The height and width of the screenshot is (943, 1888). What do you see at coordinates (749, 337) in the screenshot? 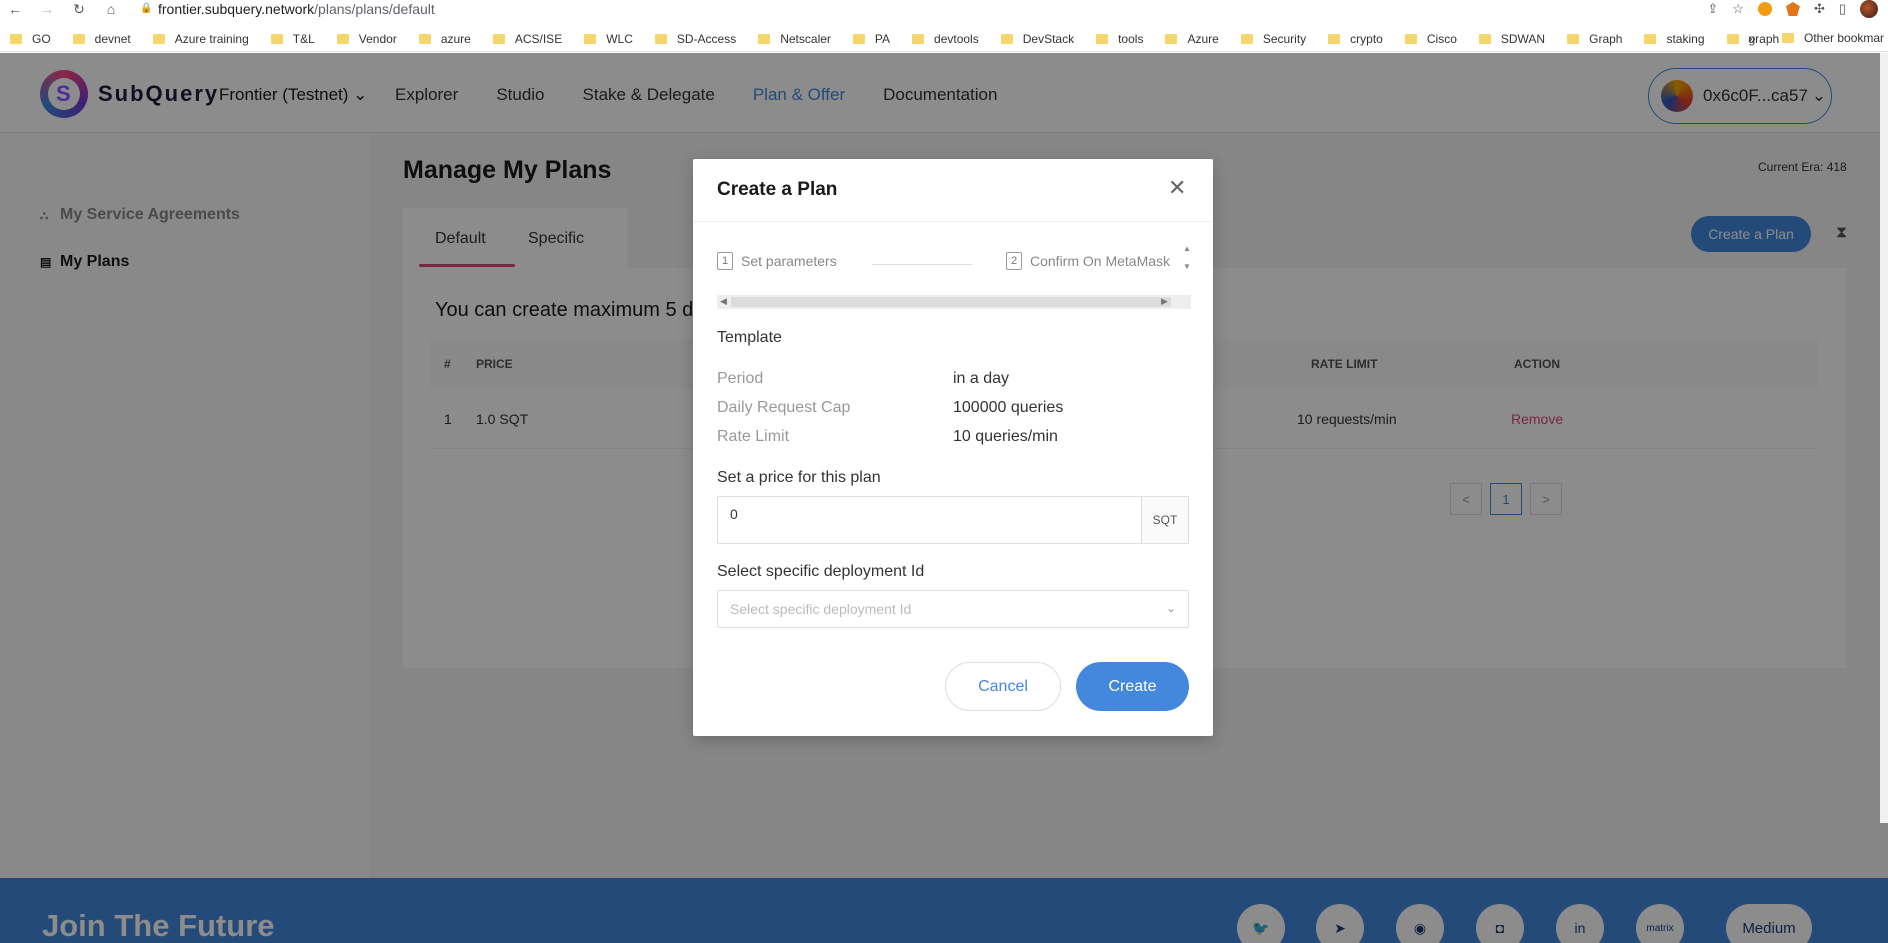
I see `template-label: Template` at bounding box center [749, 337].